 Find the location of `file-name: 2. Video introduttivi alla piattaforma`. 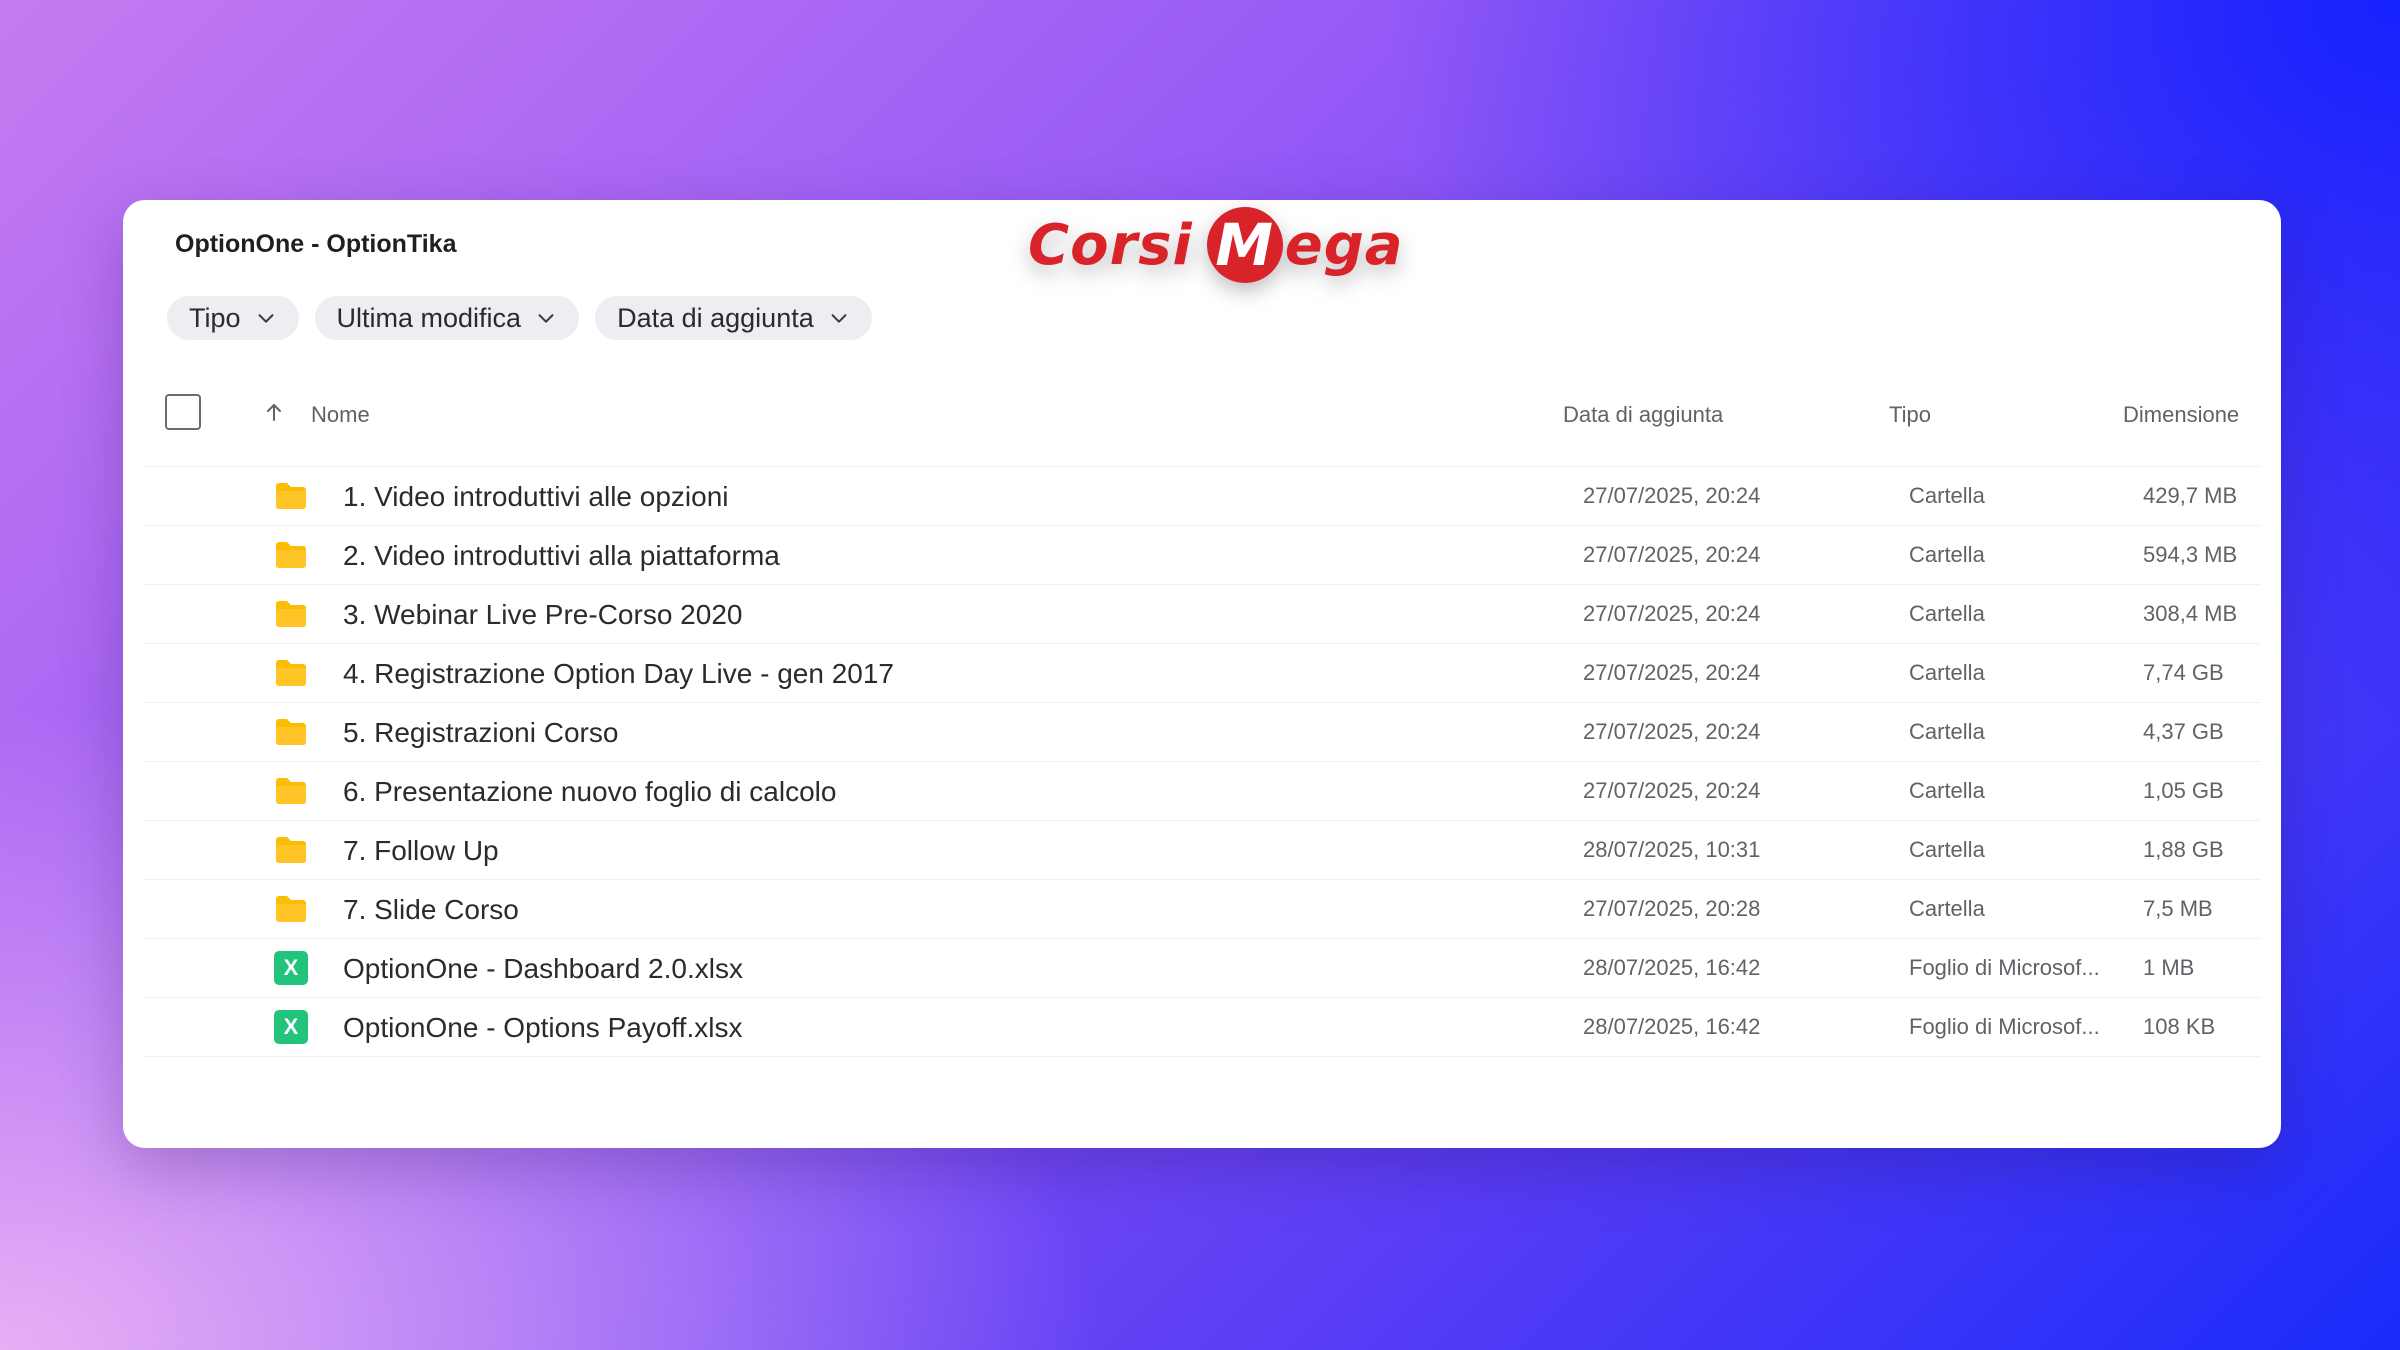

file-name: 2. Video introduttivi alla piattaforma is located at coordinates (561, 555).